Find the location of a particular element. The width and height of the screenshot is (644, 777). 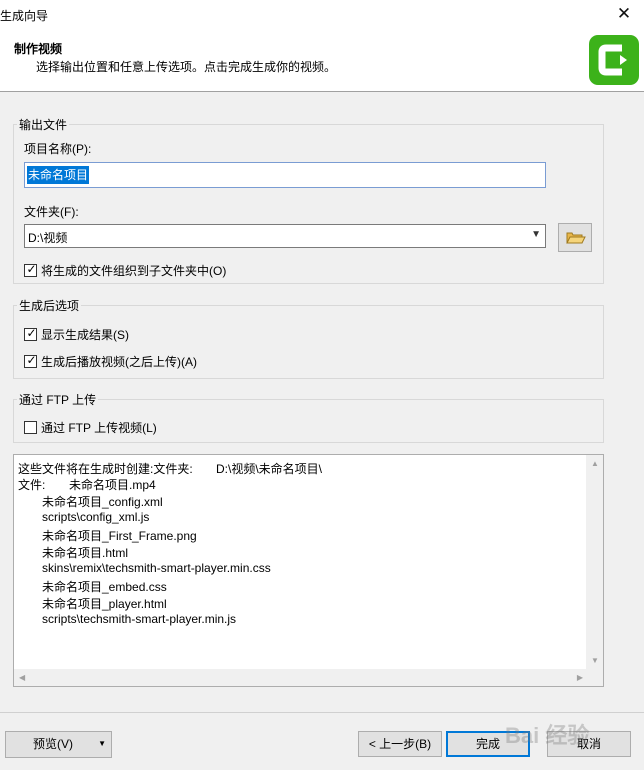

scroll-left-icon: ◀ is located at coordinates (22, 677).